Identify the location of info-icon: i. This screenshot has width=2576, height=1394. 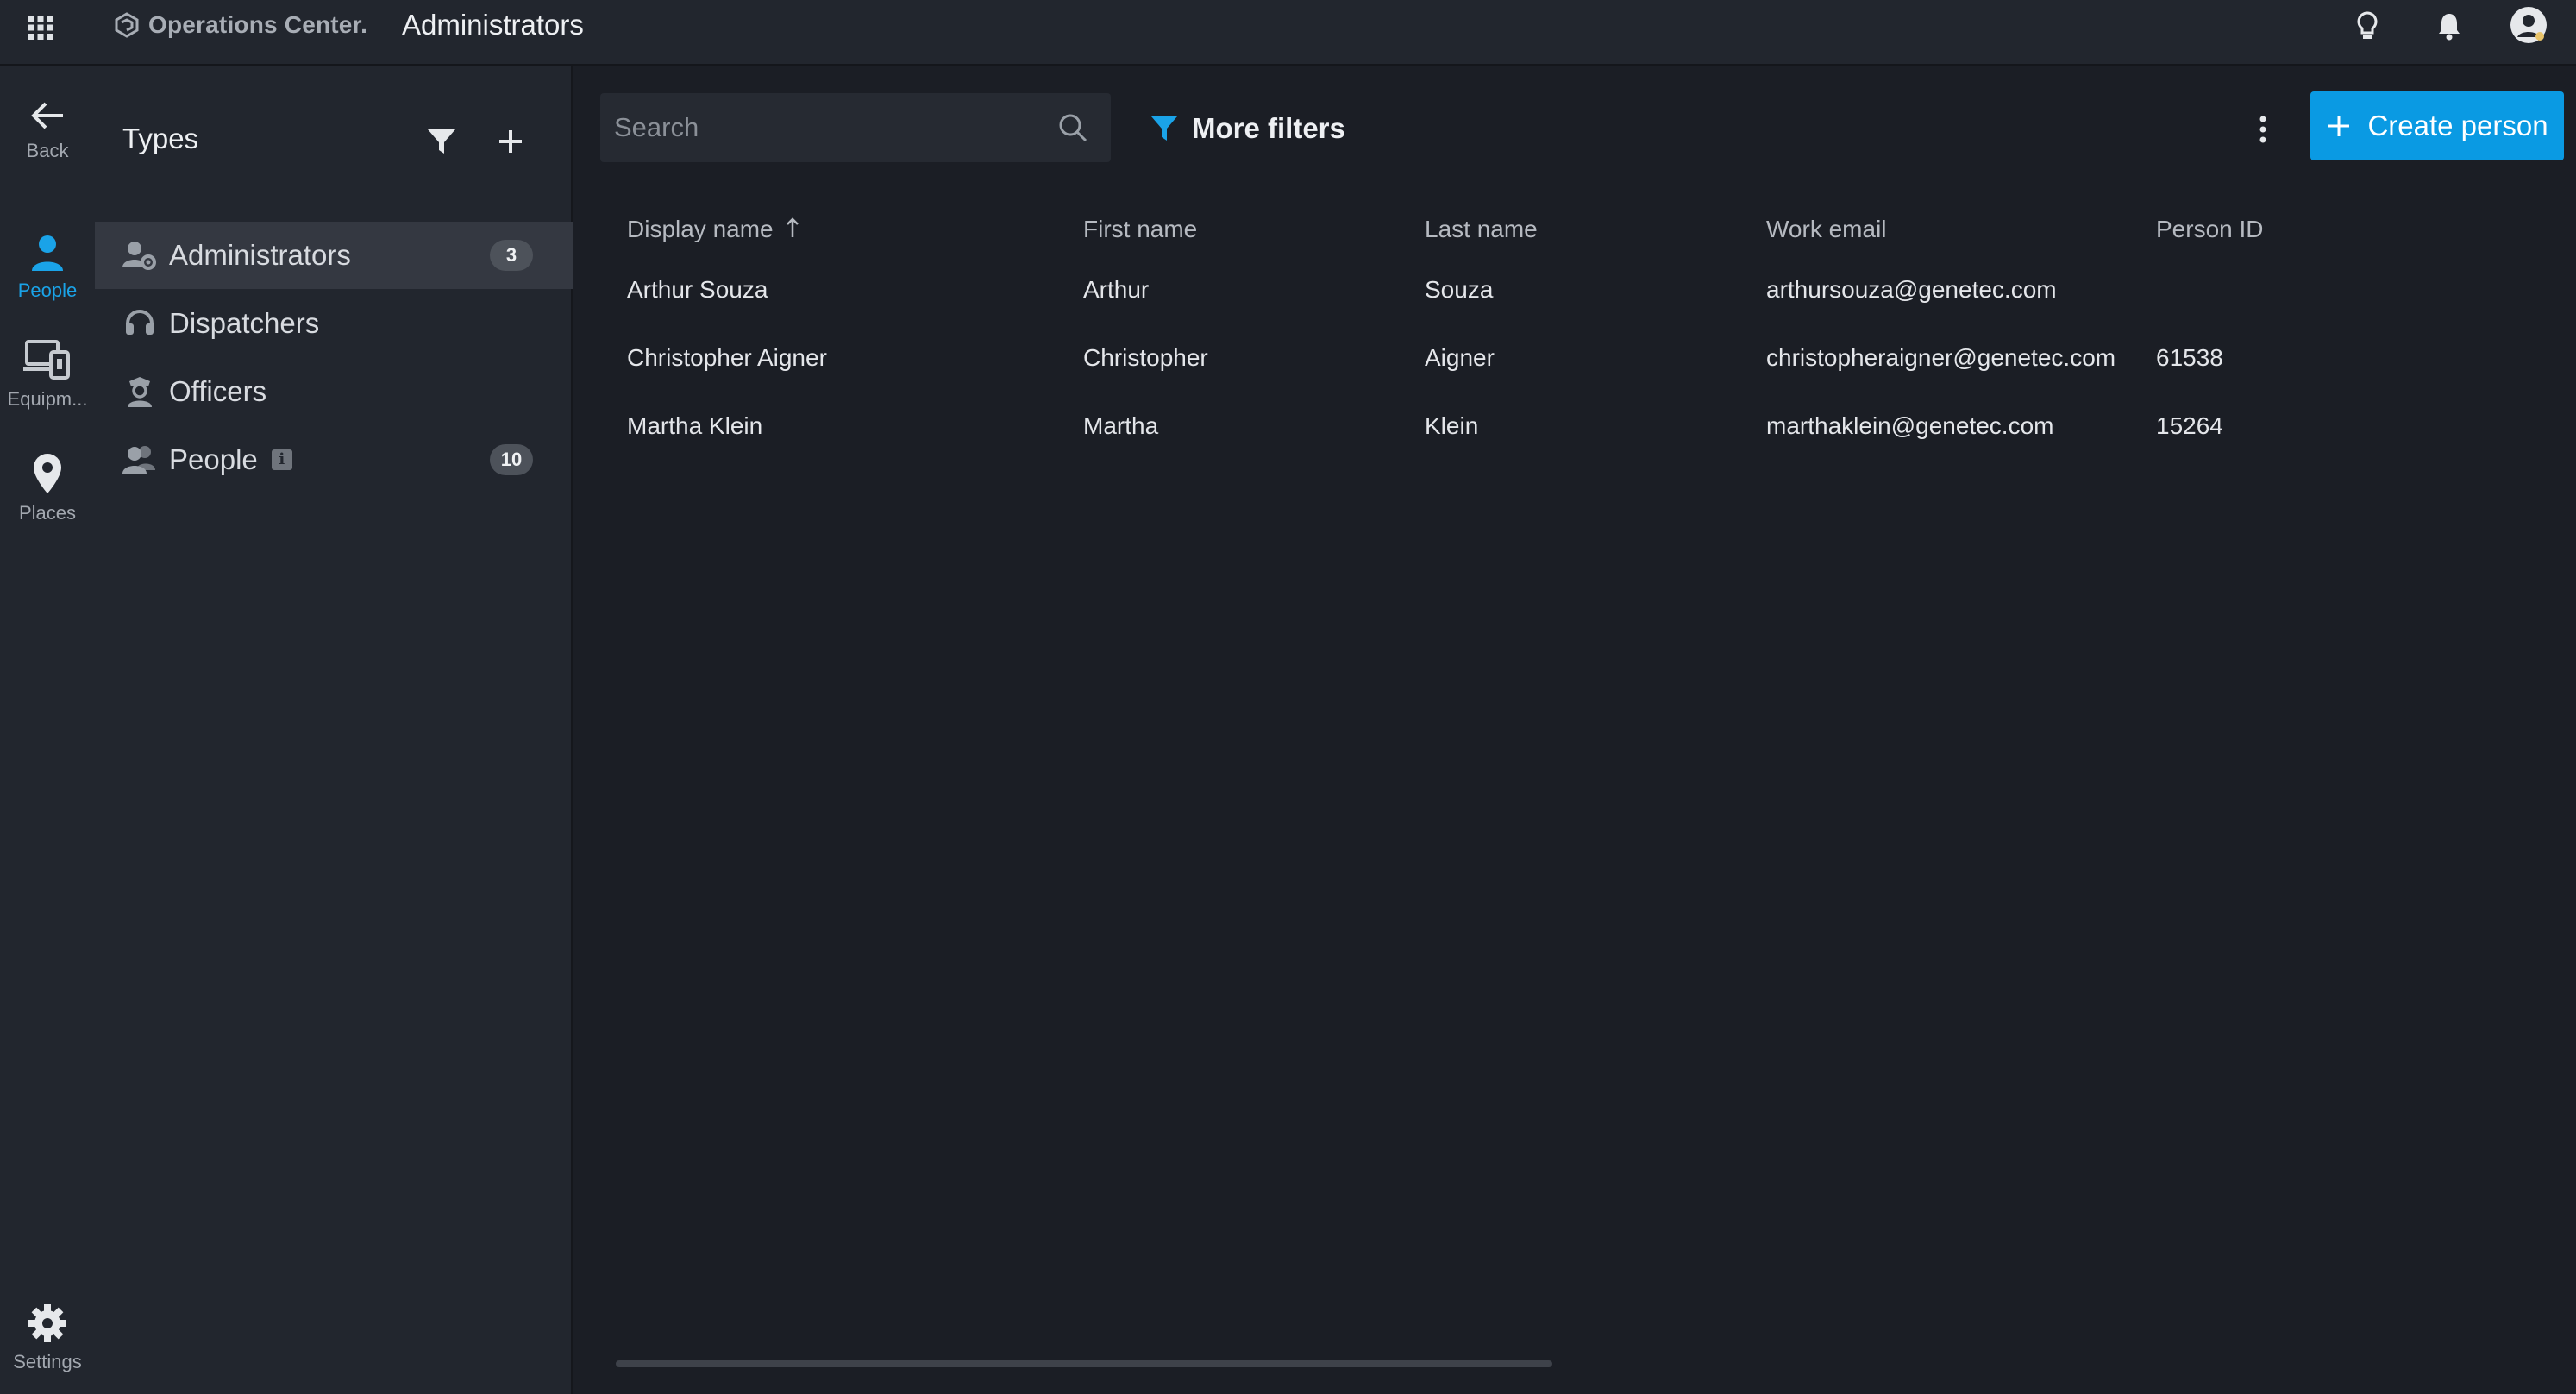
(281, 459).